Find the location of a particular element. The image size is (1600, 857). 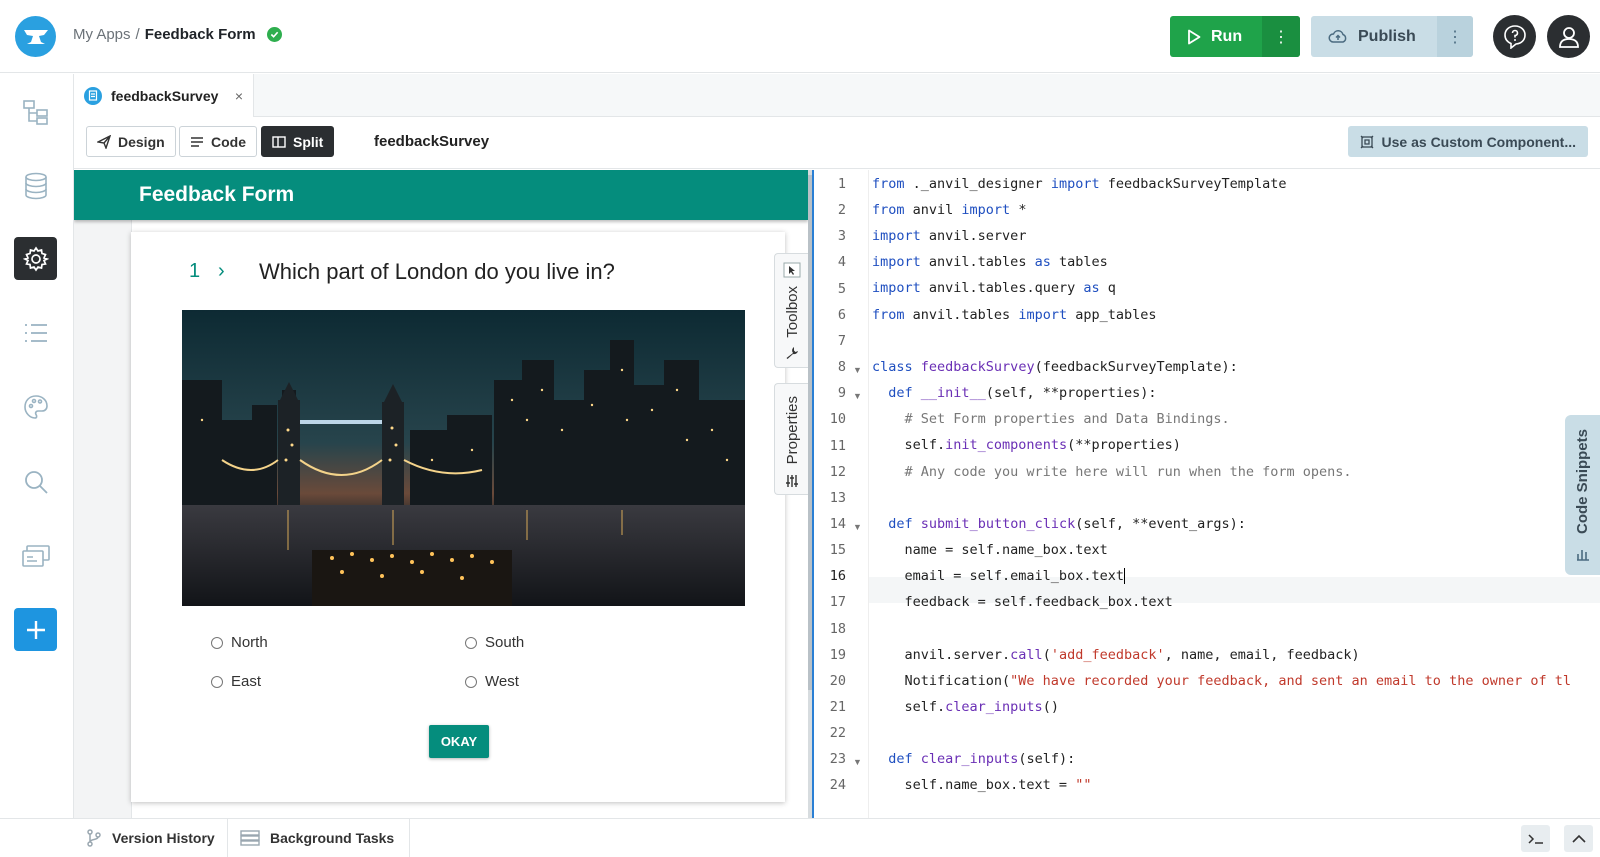

line-number: 16 is located at coordinates (837, 576).